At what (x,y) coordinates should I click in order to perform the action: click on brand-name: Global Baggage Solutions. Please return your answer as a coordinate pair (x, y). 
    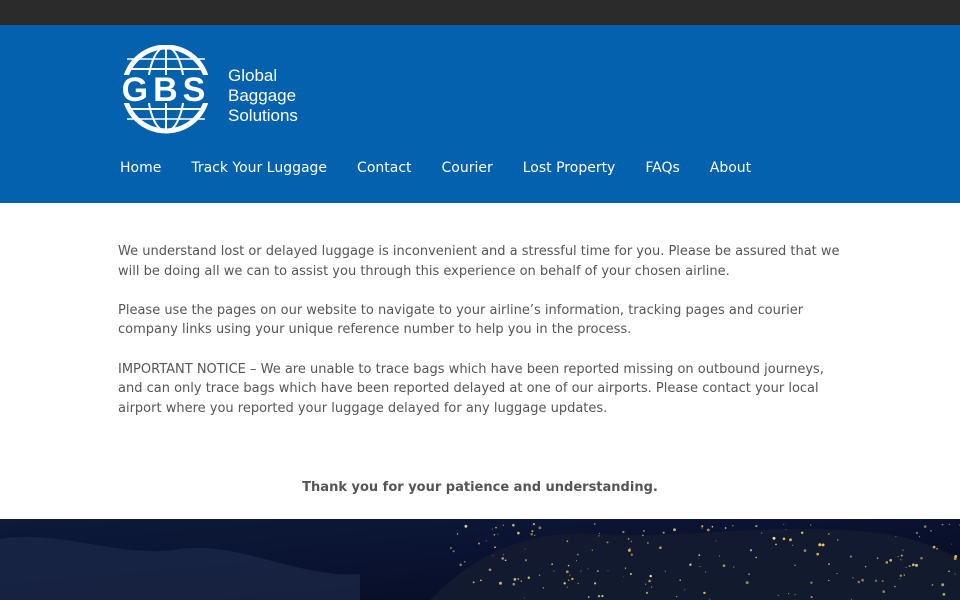
    Looking at the image, I should click on (263, 96).